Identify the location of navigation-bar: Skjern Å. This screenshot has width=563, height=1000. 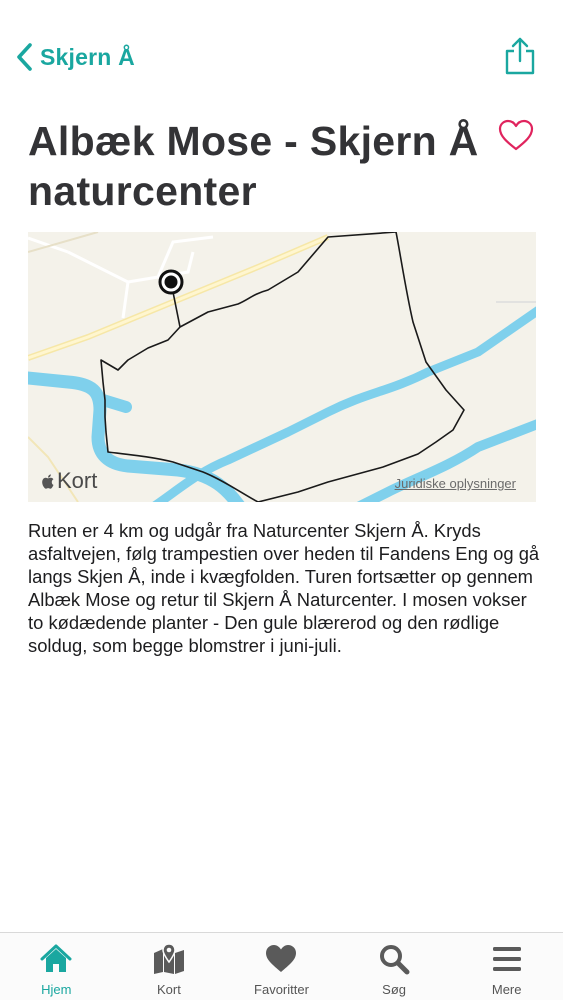
(281, 50).